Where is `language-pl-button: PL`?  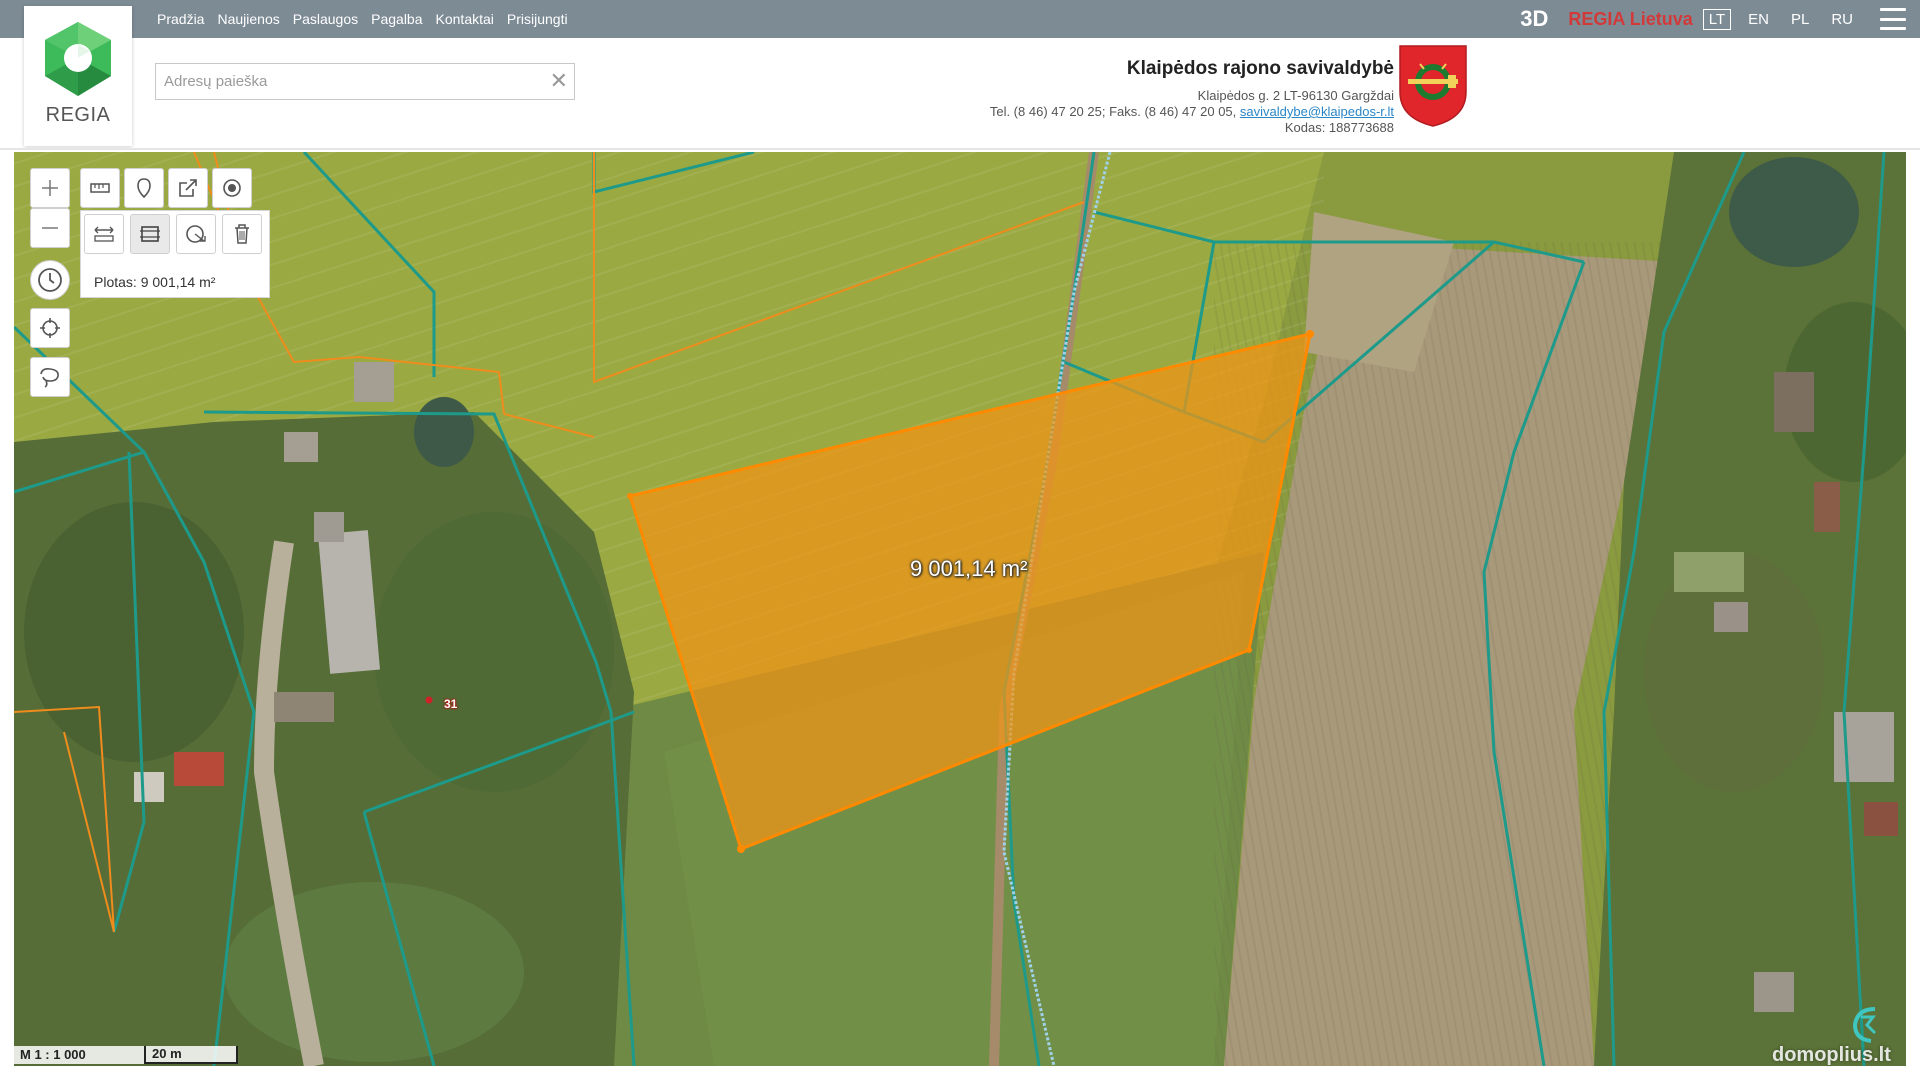
language-pl-button: PL is located at coordinates (1800, 19).